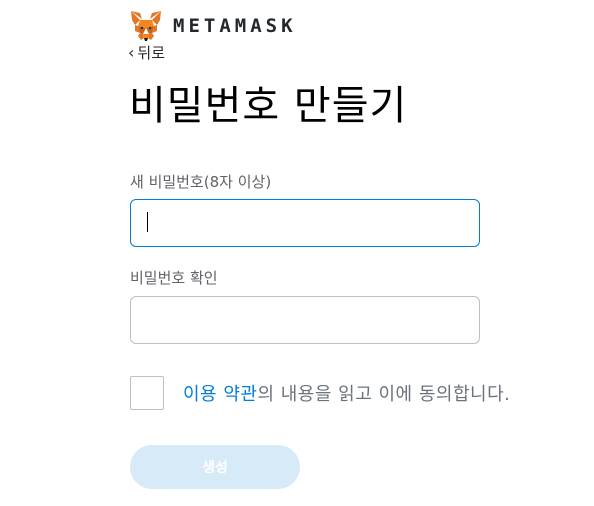  I want to click on confirm-password-label: 비밀번호 확인, so click(174, 278).